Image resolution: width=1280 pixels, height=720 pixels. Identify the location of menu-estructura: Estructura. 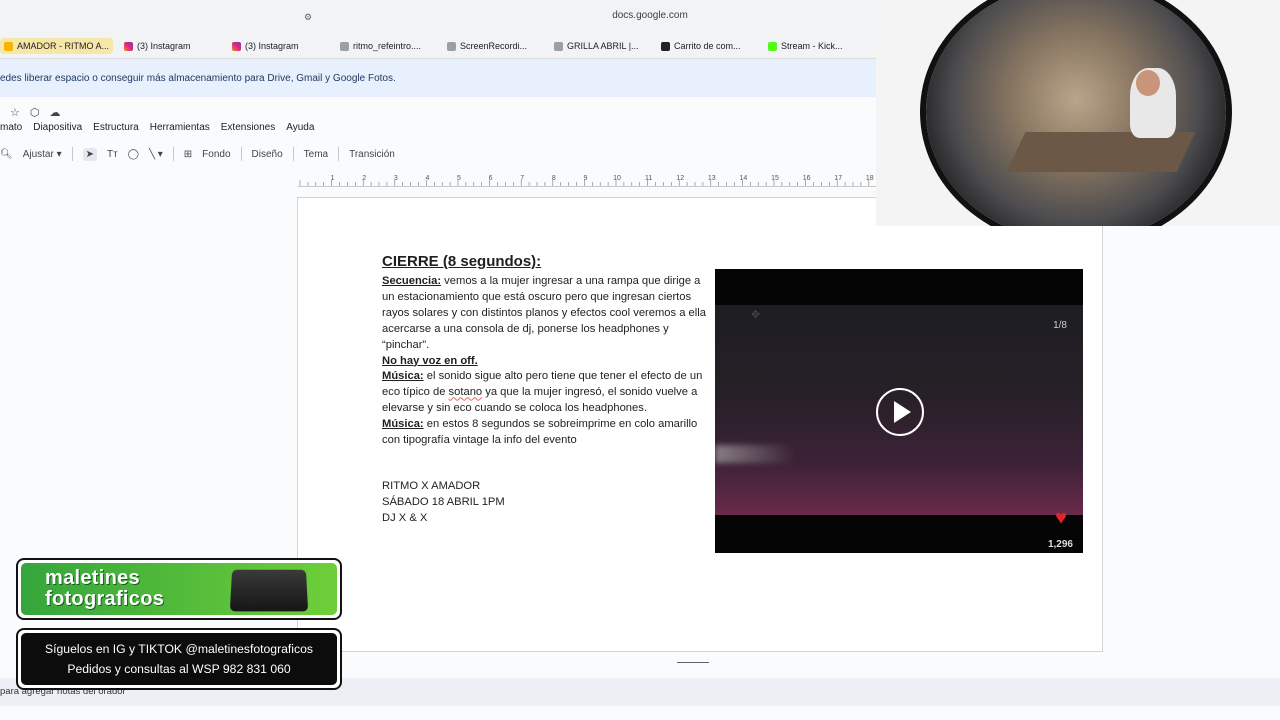
(116, 127).